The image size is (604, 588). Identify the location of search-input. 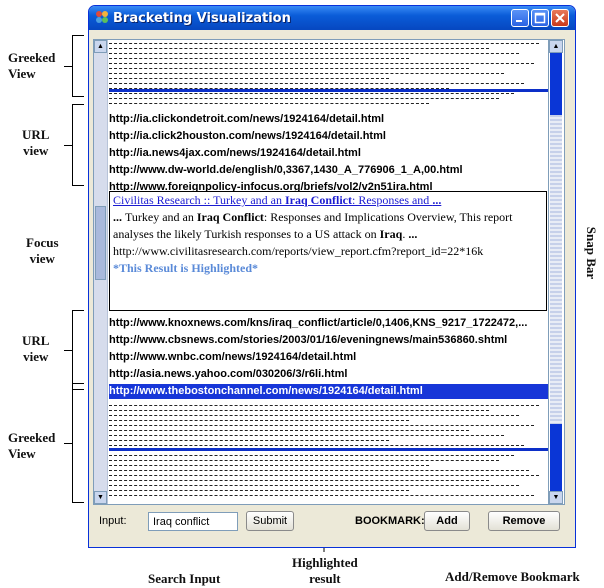
(193, 521).